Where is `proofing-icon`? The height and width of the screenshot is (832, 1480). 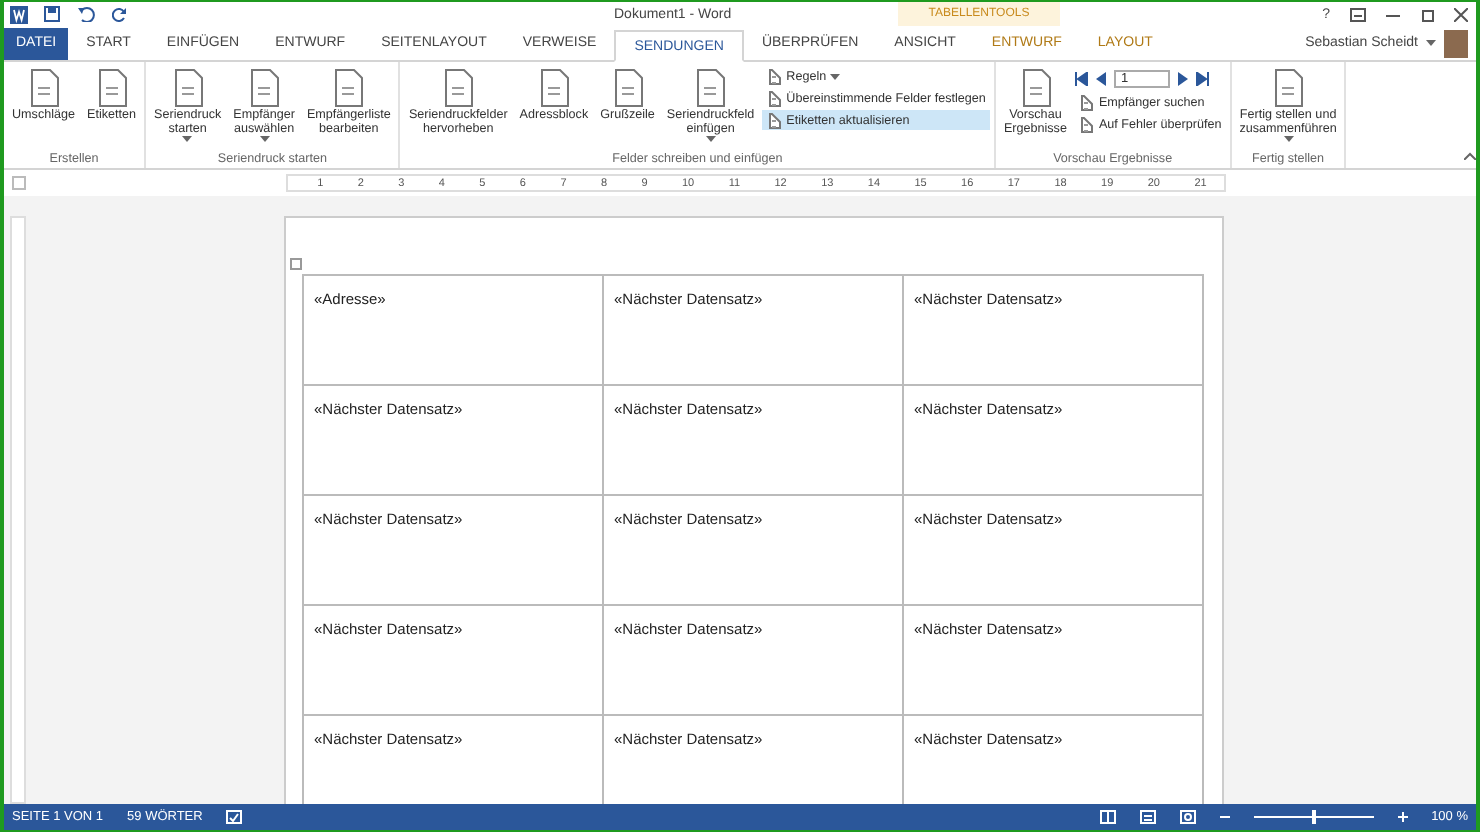 proofing-icon is located at coordinates (234, 817).